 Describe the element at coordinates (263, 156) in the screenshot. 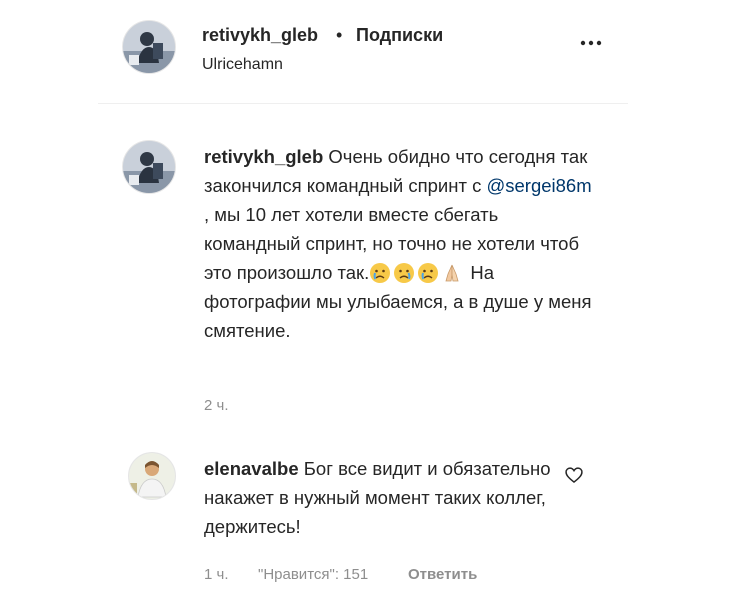

I see `comment-username: retivykh_gleb` at that location.